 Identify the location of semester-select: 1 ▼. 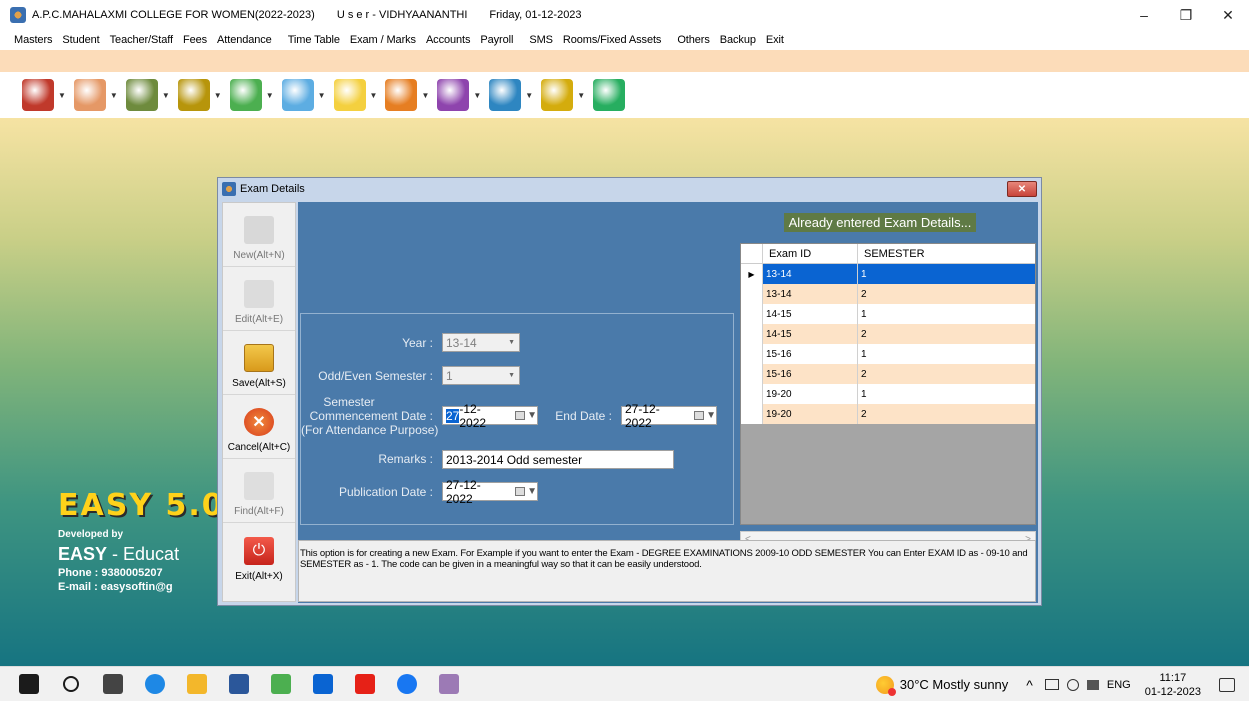
(481, 375).